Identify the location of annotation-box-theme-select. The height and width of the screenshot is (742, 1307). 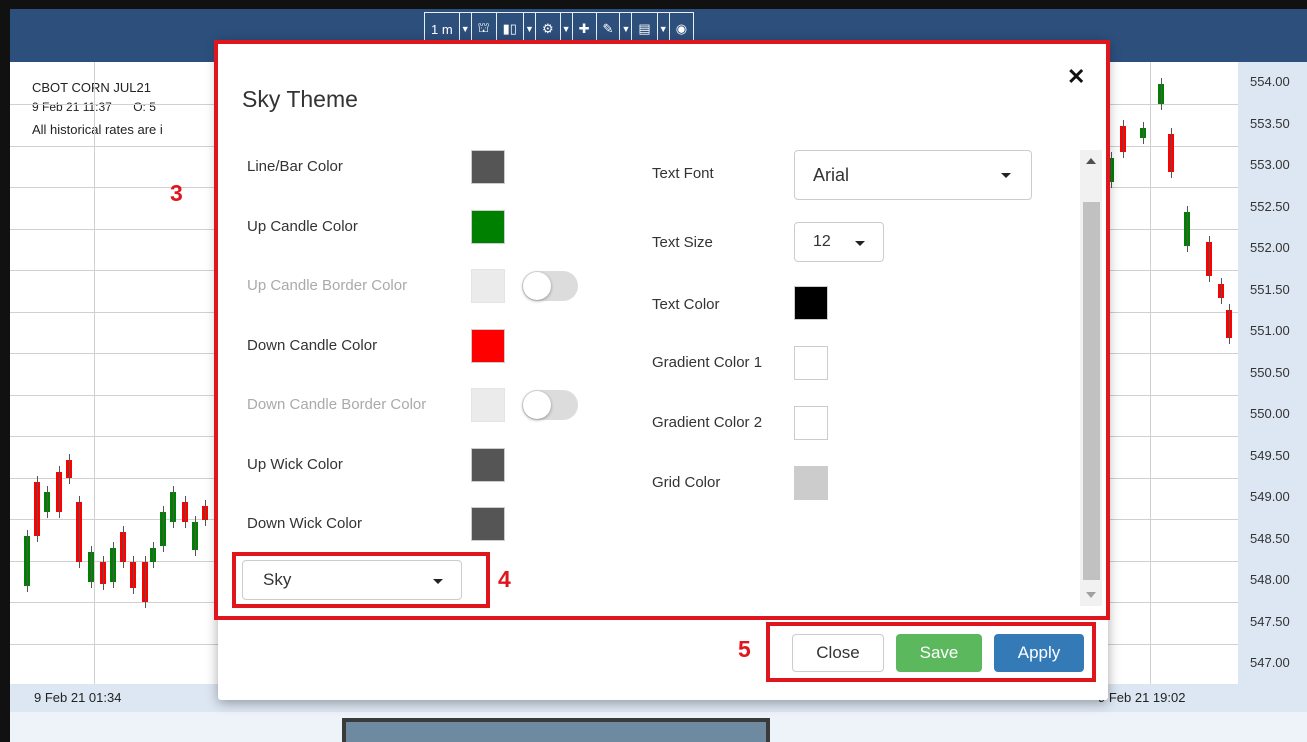
(361, 580).